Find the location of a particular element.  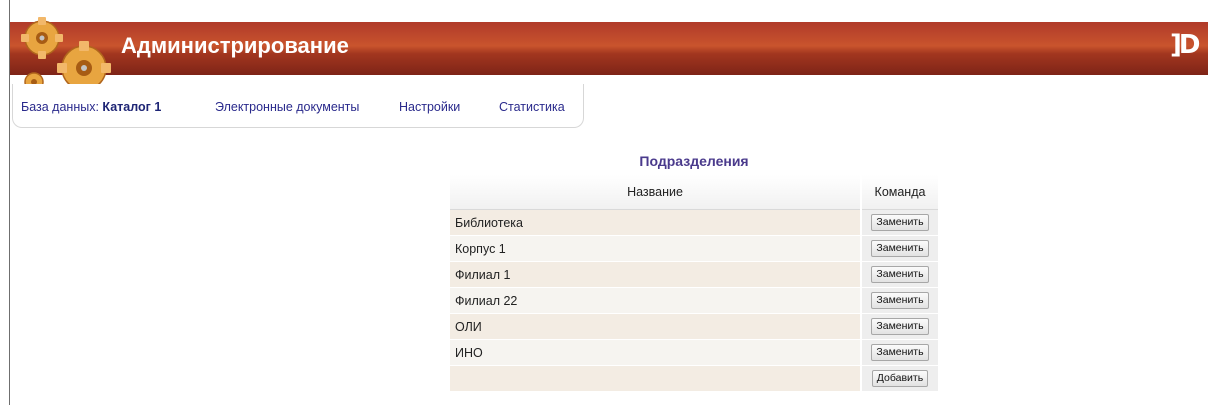

row-name: ИНО is located at coordinates (655, 352).